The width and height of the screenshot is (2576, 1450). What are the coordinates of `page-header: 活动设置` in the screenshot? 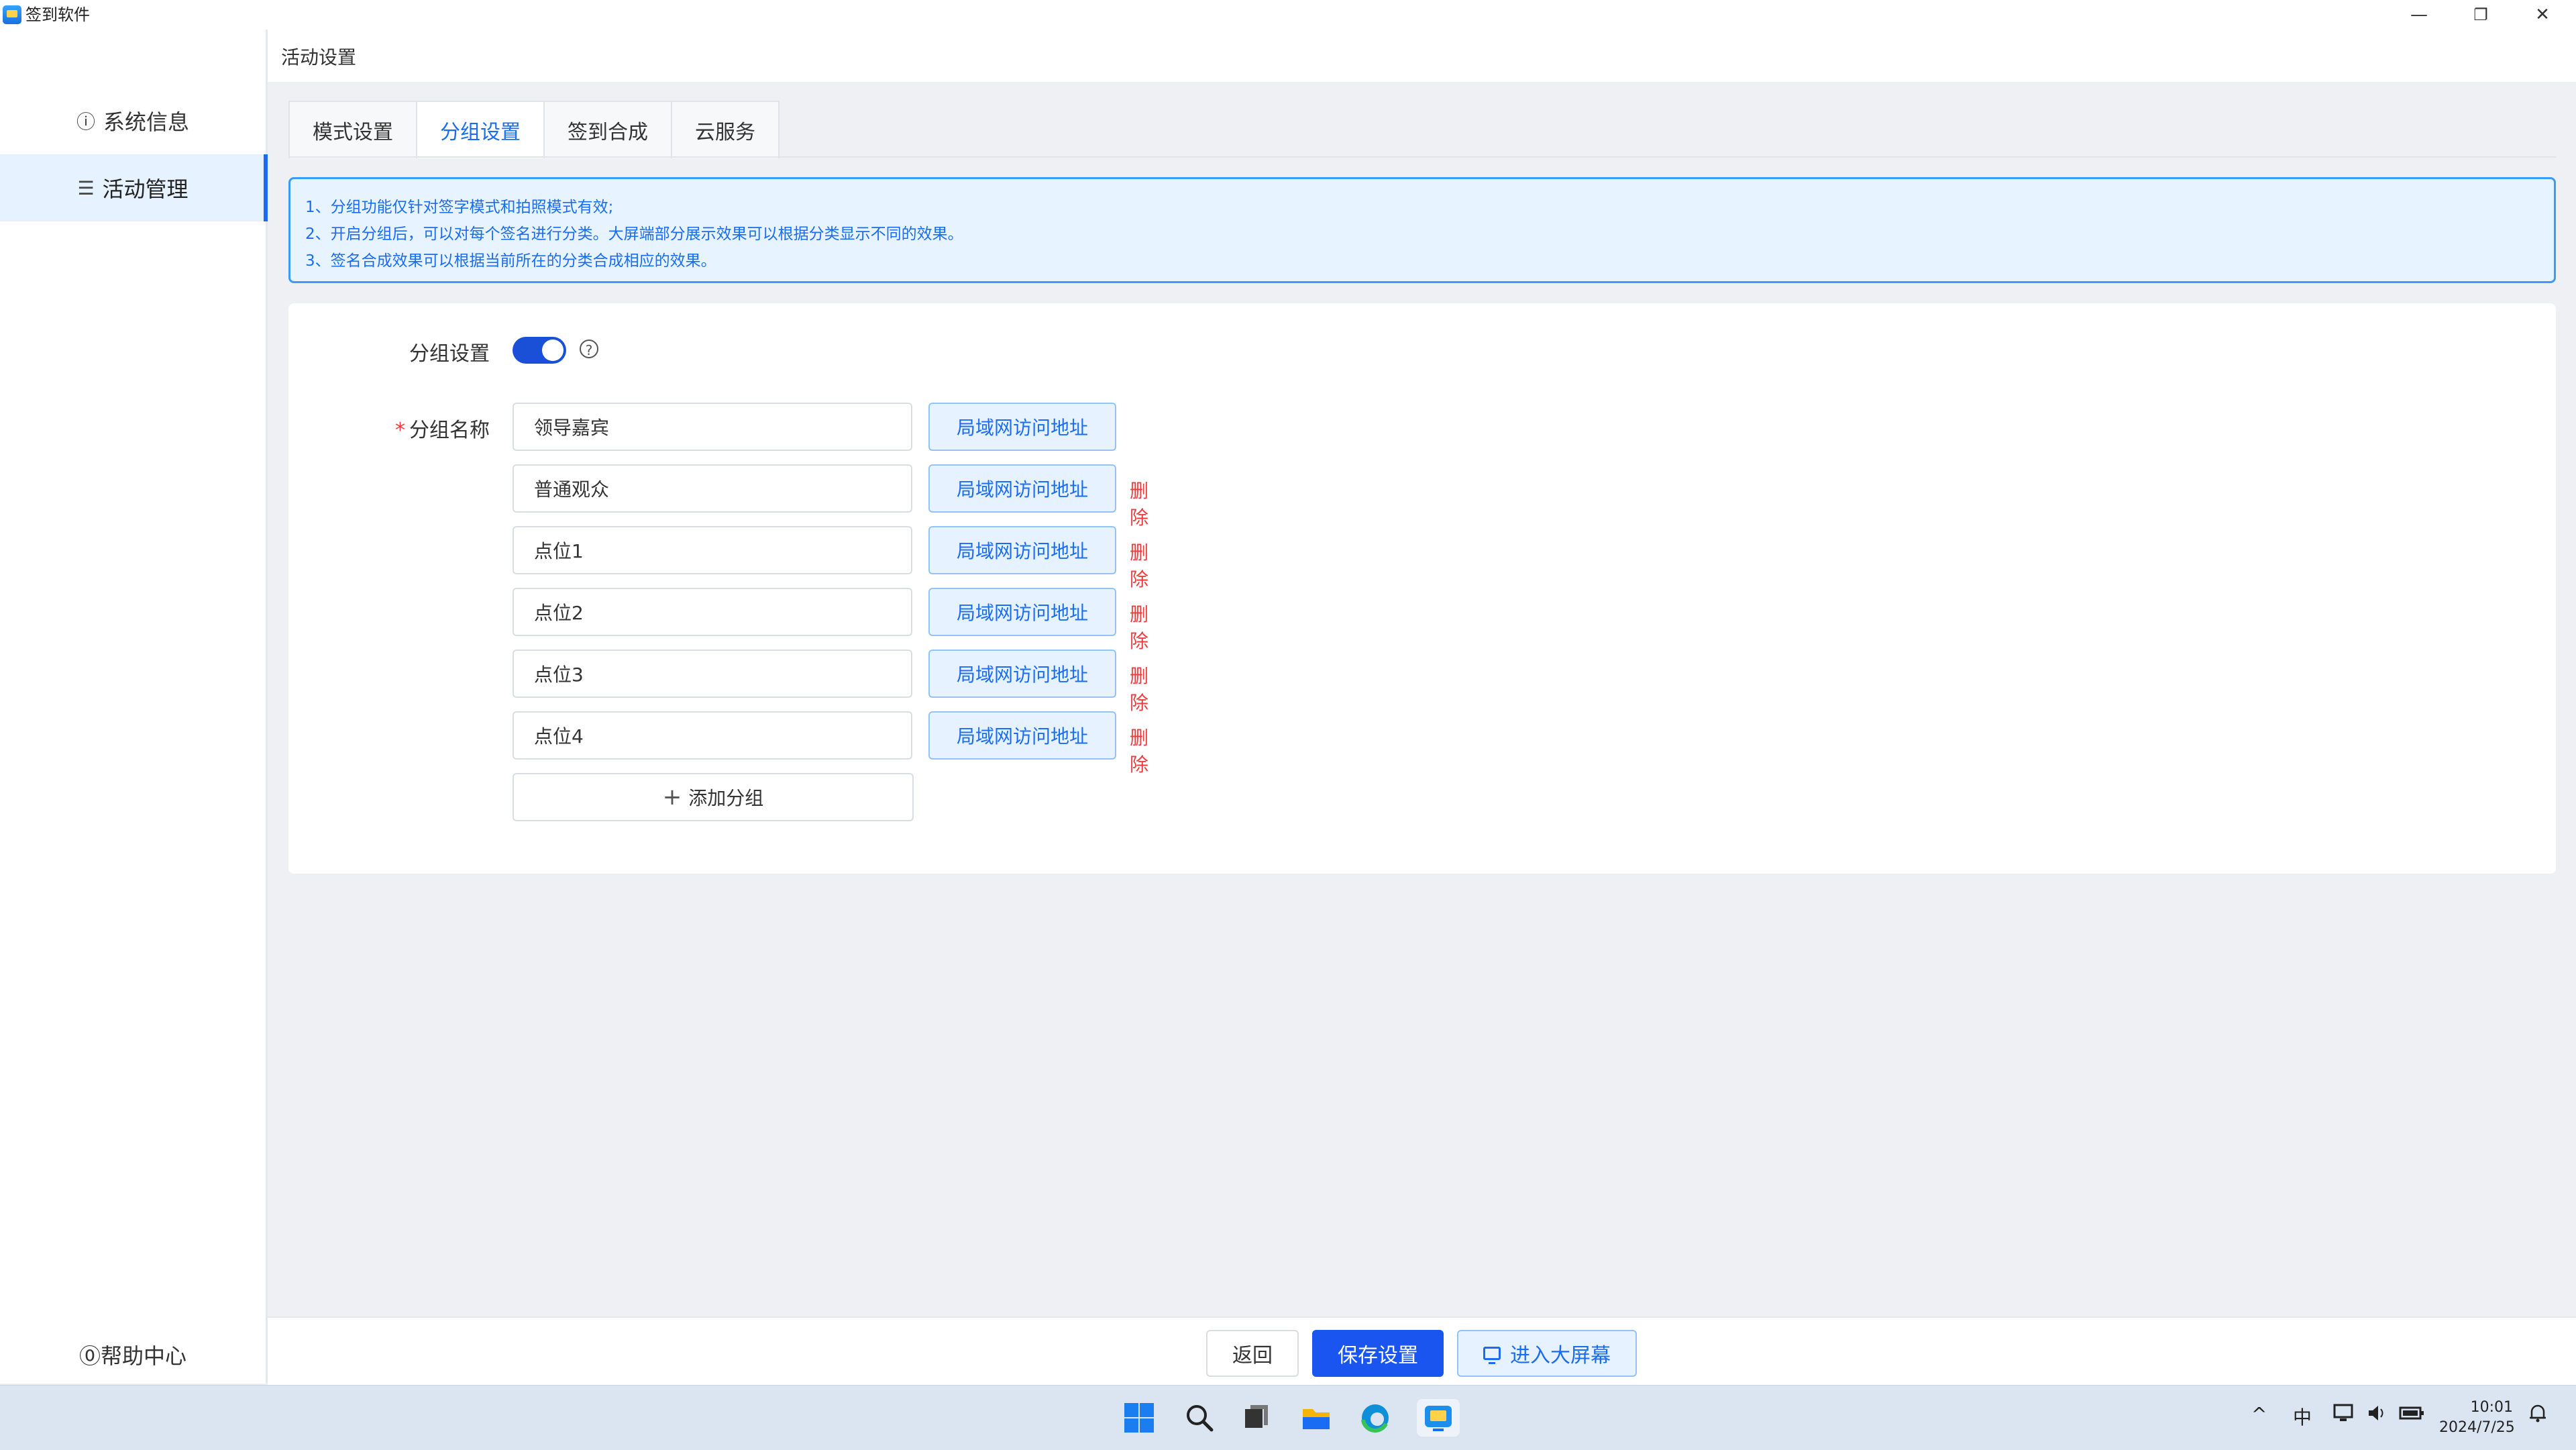 It's located at (1422, 56).